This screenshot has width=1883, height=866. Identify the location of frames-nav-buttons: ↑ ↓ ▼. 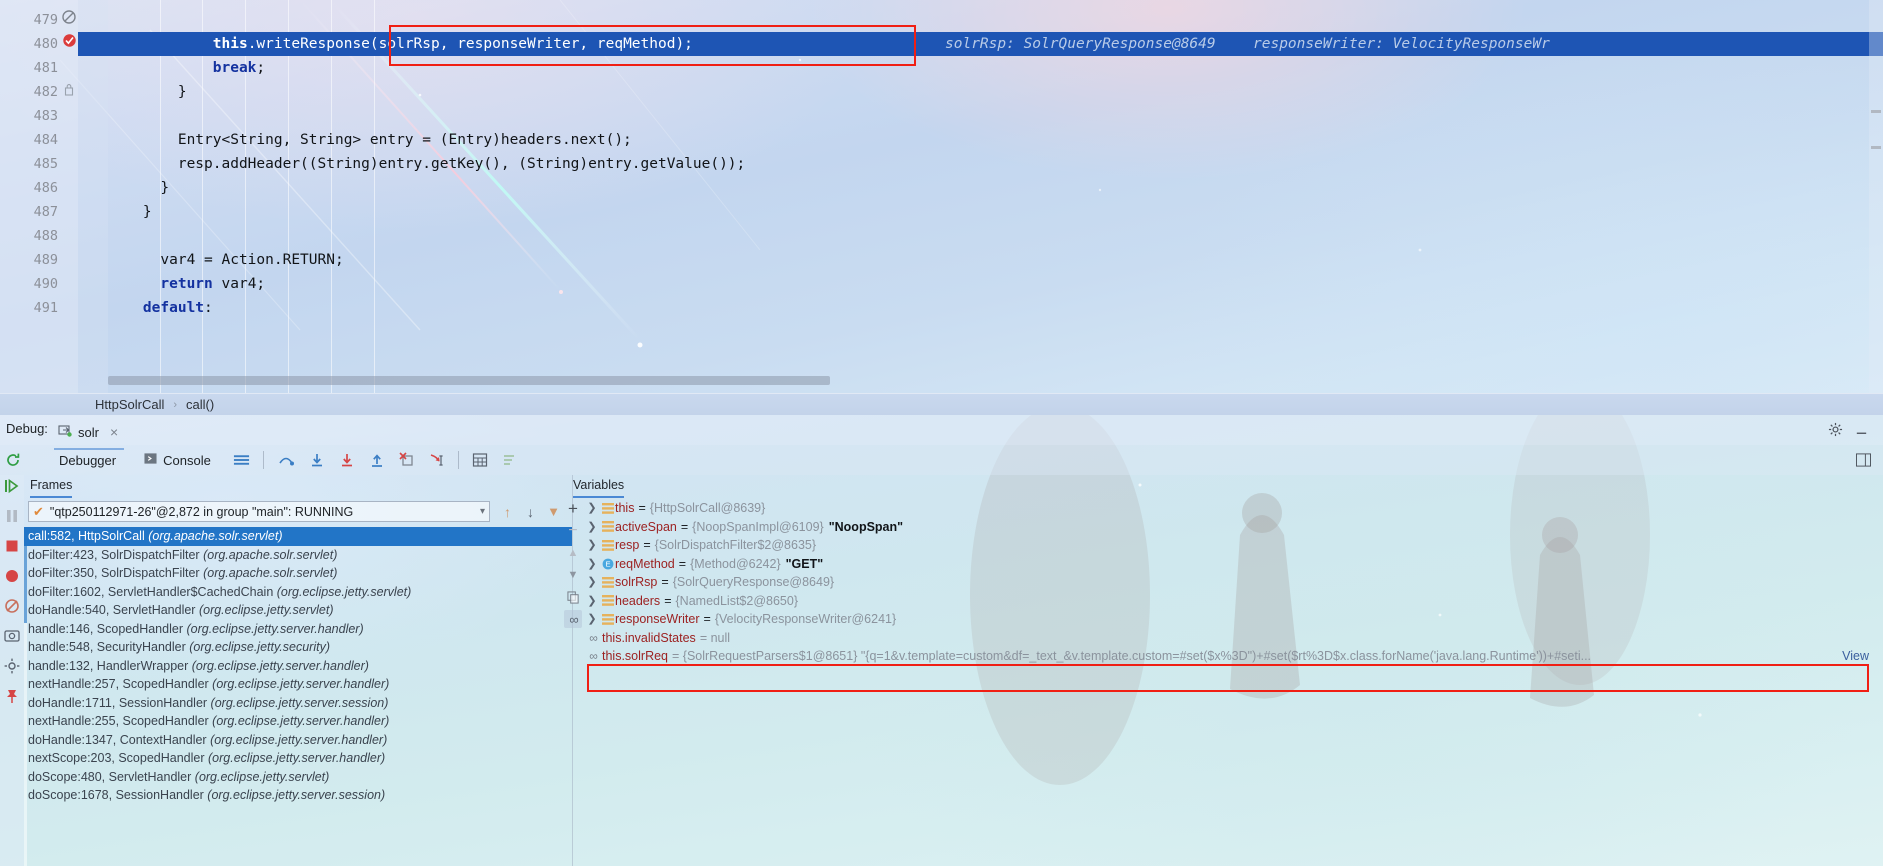
(530, 511).